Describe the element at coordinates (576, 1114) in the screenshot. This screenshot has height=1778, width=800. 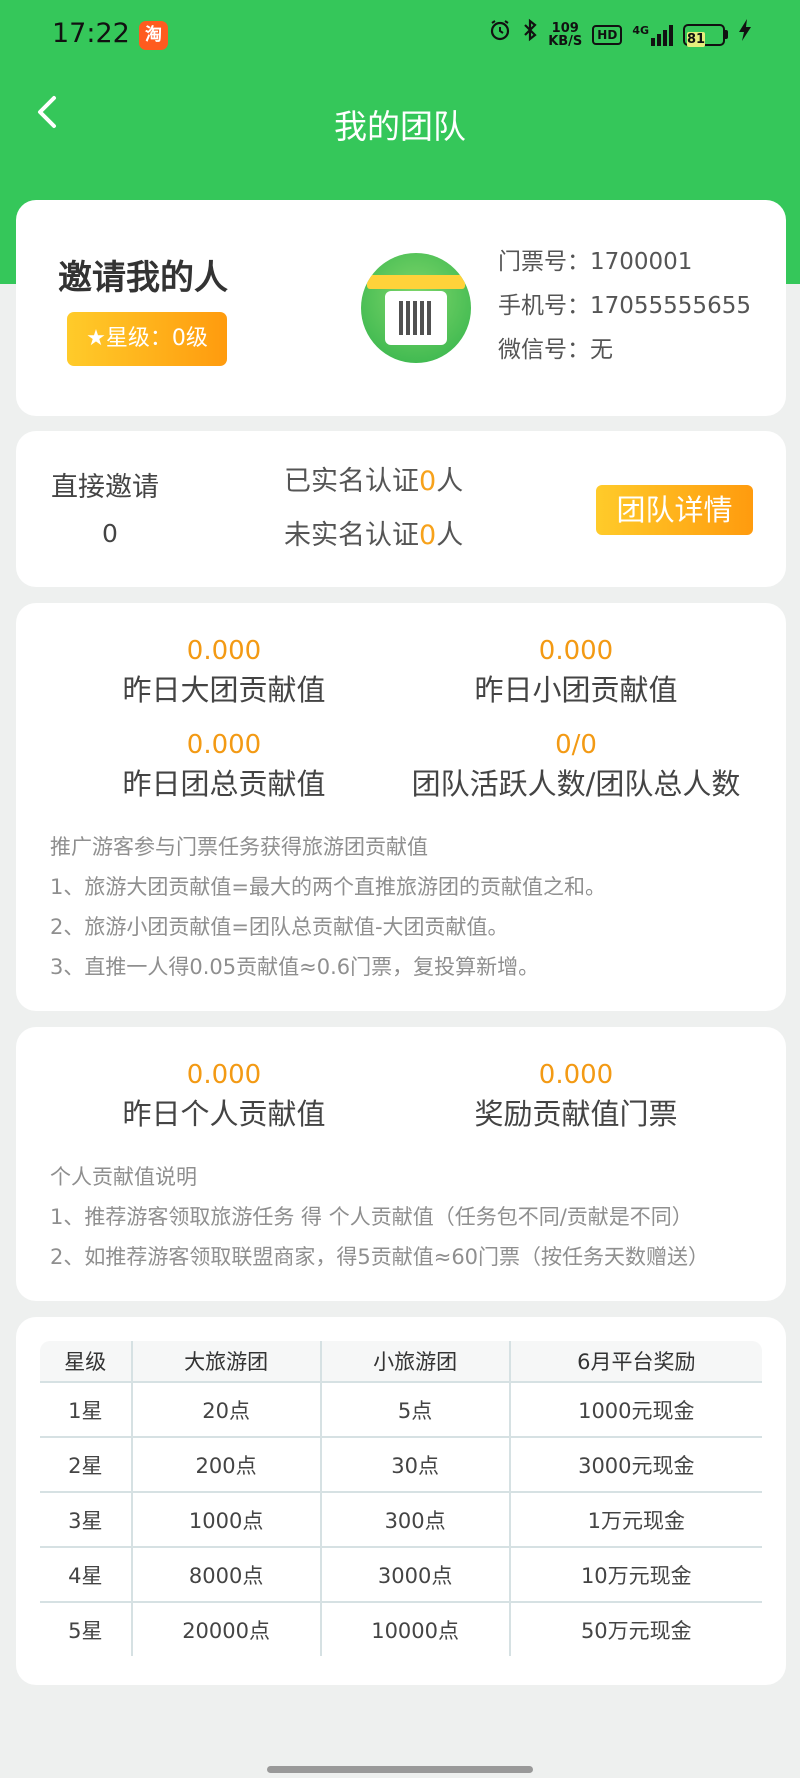
I see `reward-ticket-label: 奖励贡献值门票` at that location.